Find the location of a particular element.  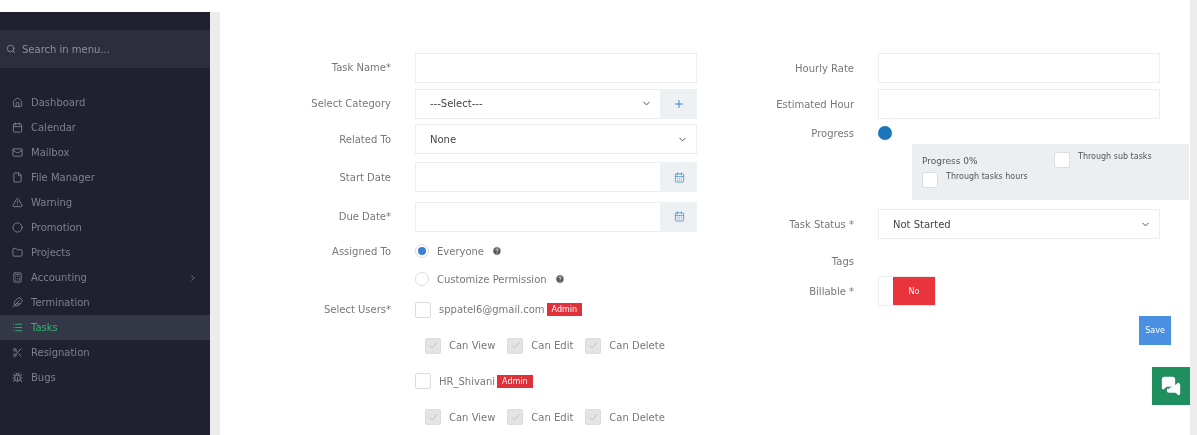

calculator-icon is located at coordinates (17, 277).